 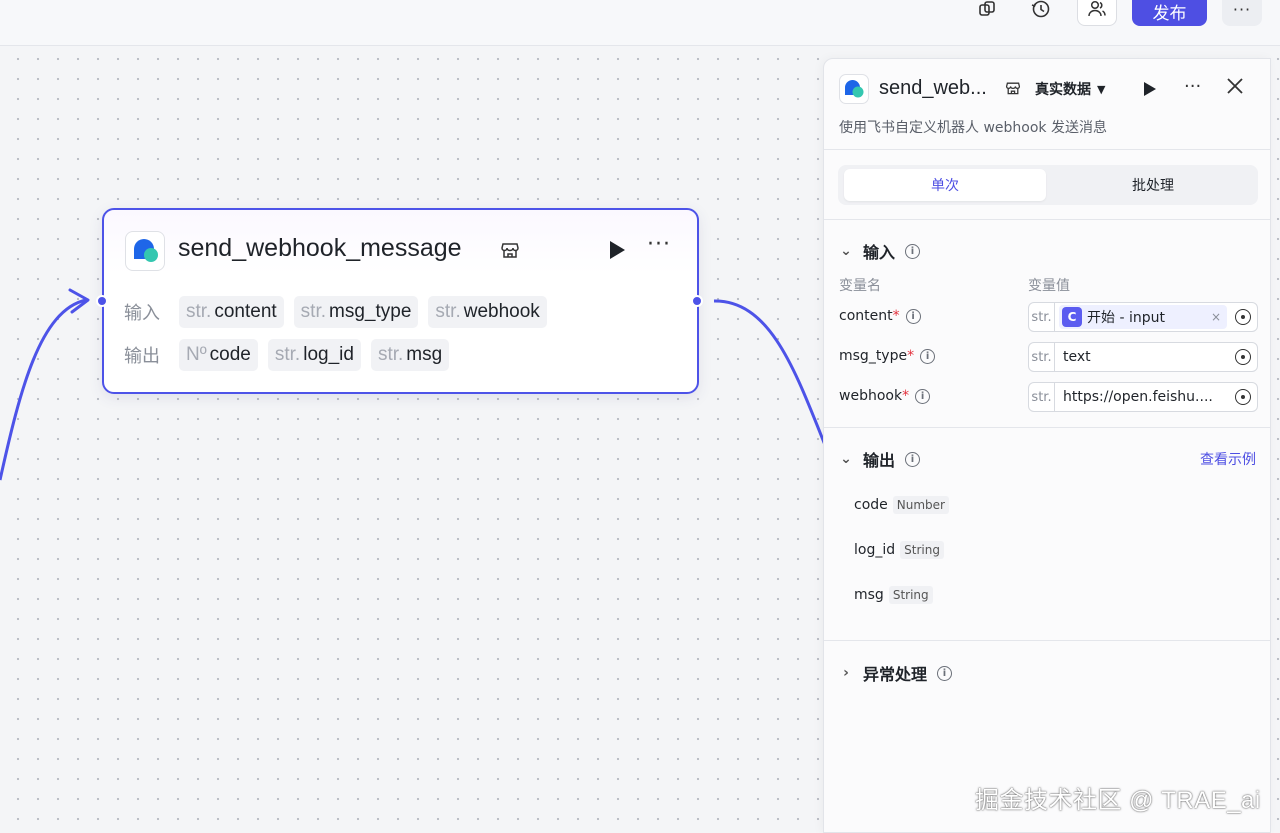 I want to click on input-port, so click(x=102, y=301).